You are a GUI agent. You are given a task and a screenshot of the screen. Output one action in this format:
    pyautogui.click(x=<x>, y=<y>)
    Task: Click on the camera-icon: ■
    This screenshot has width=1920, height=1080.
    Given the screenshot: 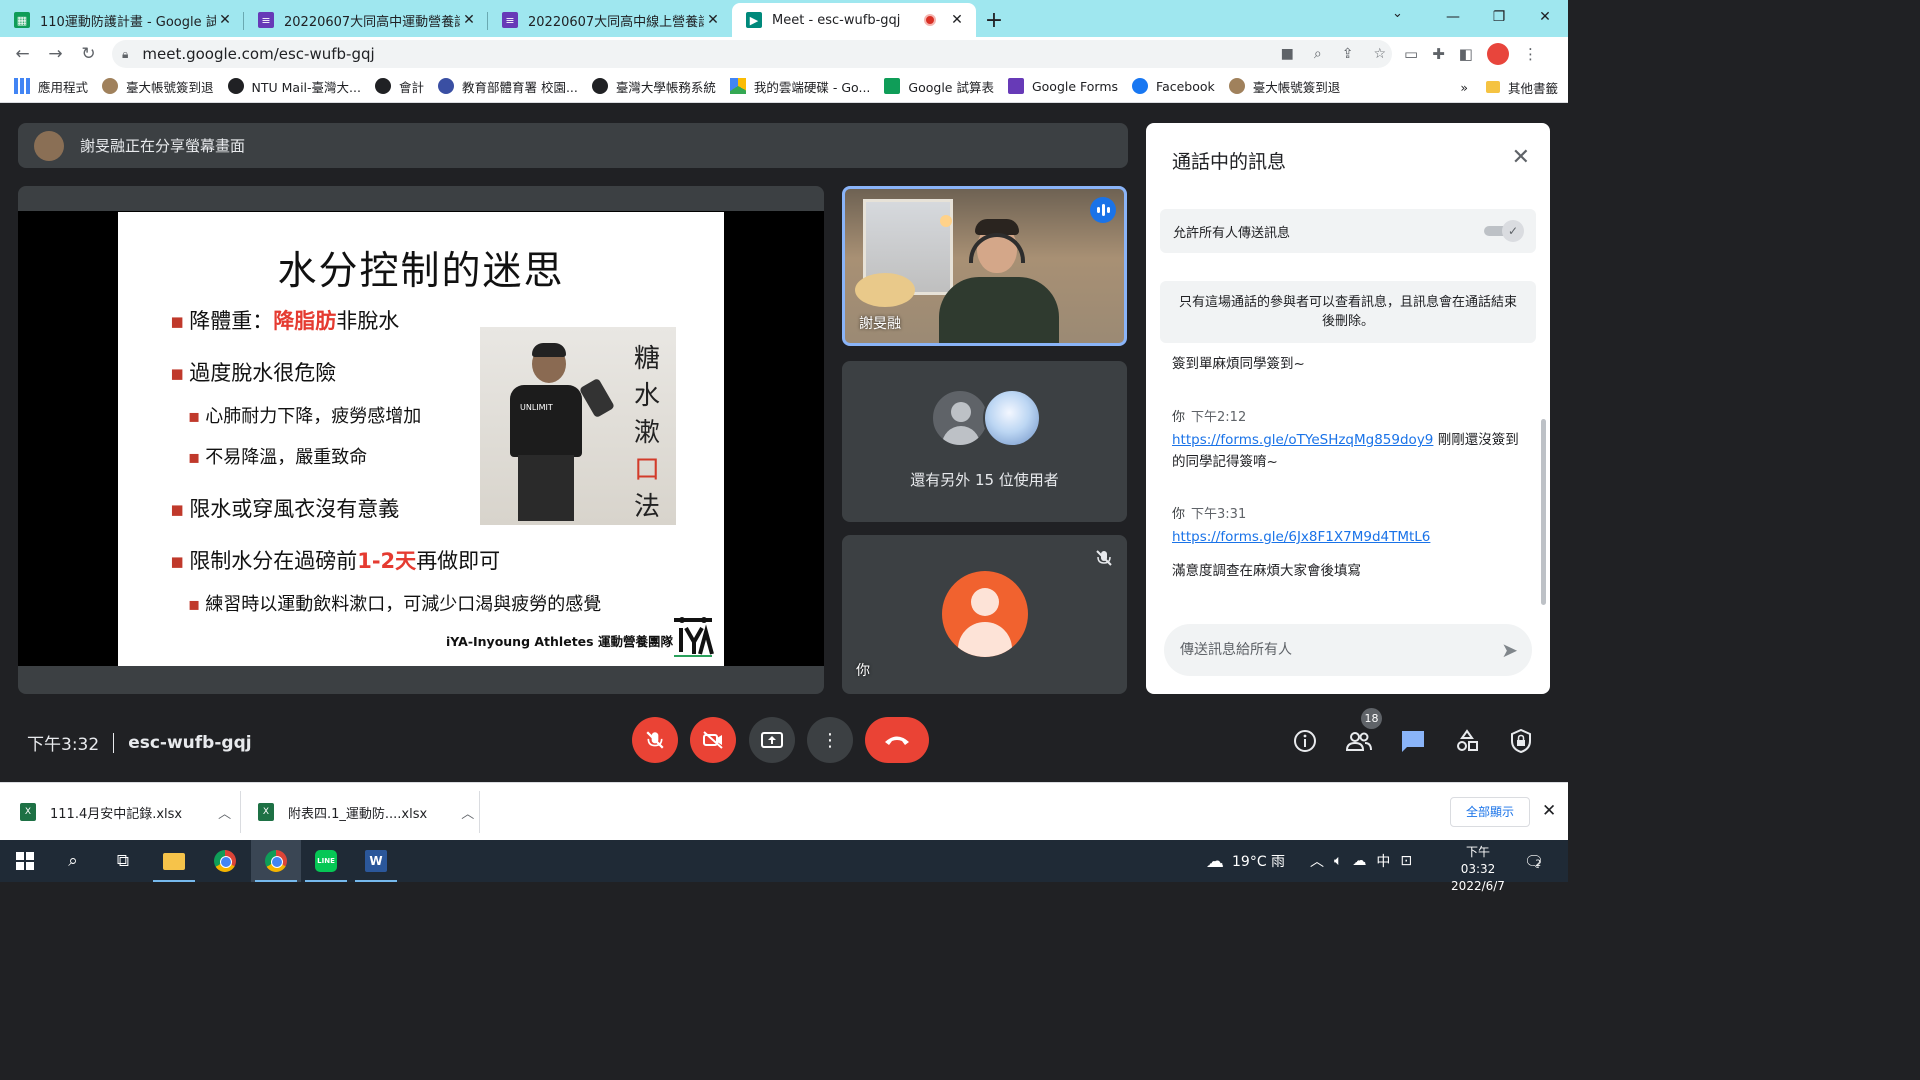 What is the action you would take?
    pyautogui.click(x=1287, y=54)
    